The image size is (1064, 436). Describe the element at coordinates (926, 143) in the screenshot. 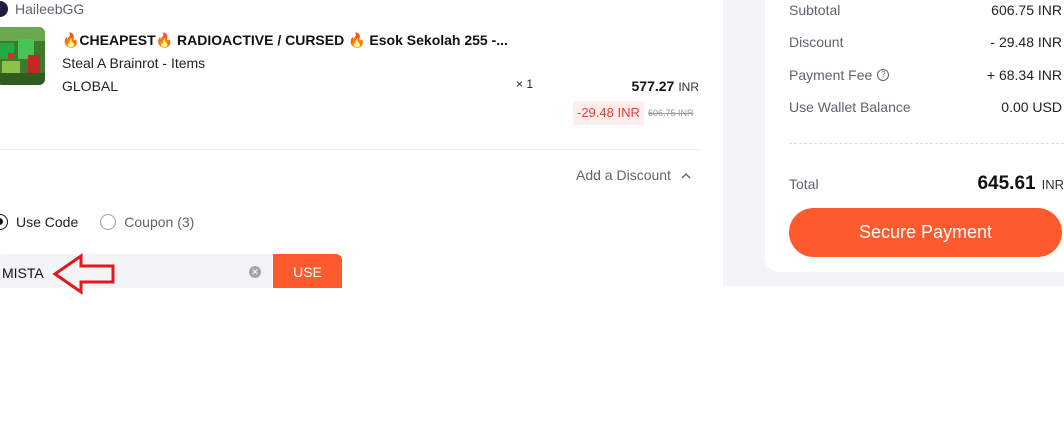

I see `summary-divider` at that location.